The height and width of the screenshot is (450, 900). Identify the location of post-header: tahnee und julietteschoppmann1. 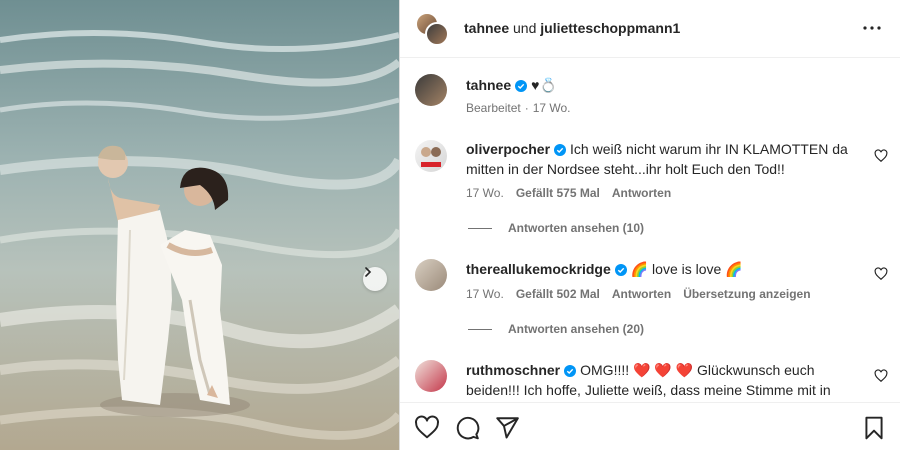
(650, 29).